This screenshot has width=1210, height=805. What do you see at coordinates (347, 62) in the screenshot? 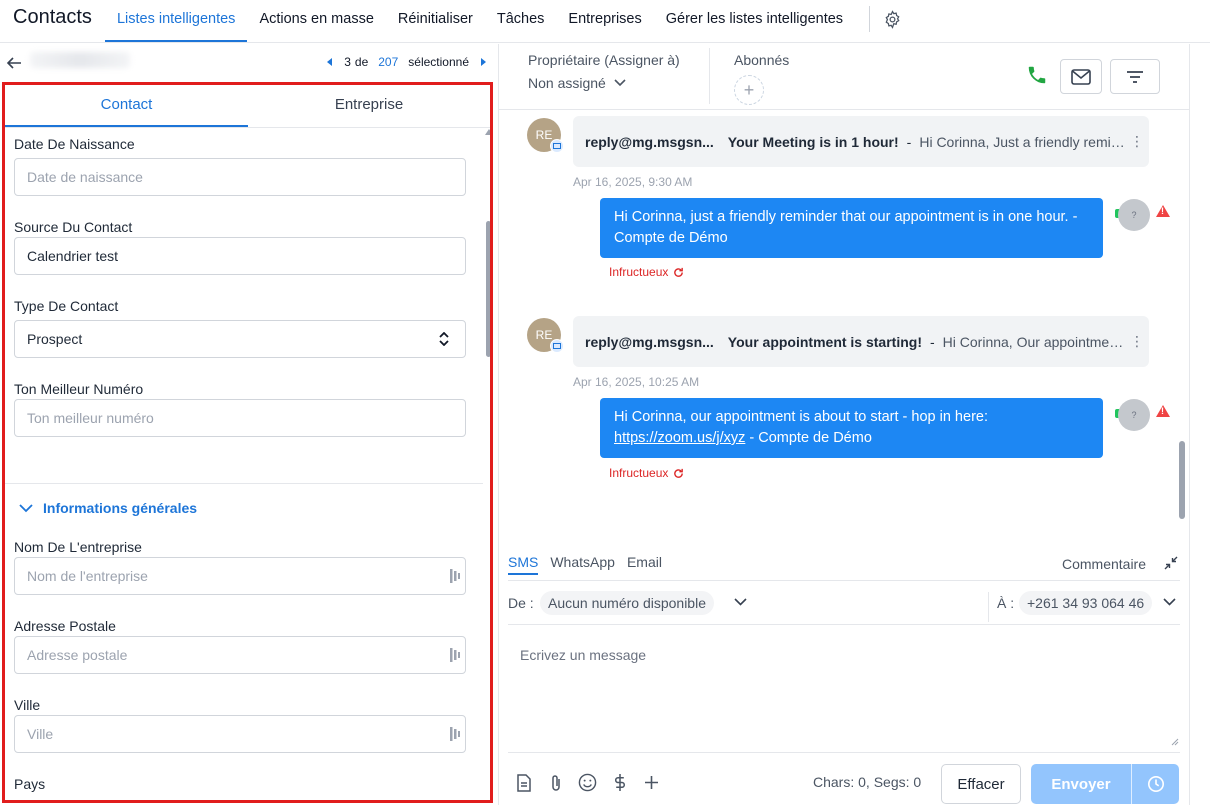
I see `pager-position: 3` at bounding box center [347, 62].